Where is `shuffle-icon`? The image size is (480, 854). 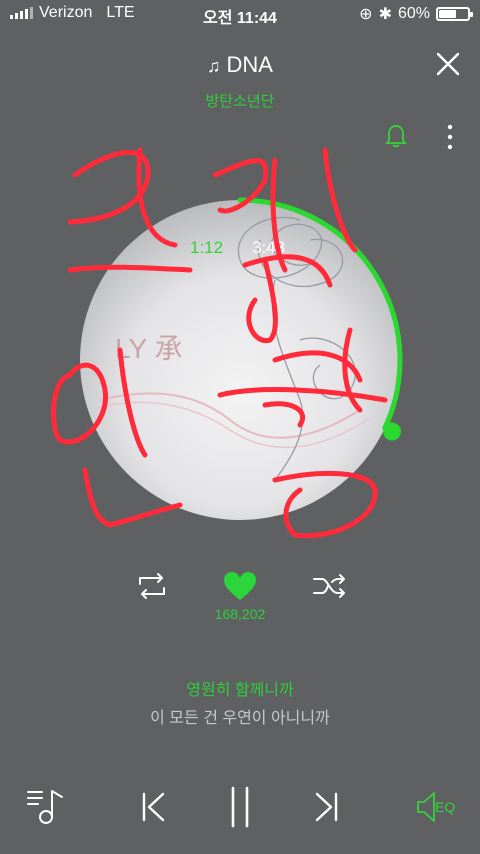 shuffle-icon is located at coordinates (330, 586).